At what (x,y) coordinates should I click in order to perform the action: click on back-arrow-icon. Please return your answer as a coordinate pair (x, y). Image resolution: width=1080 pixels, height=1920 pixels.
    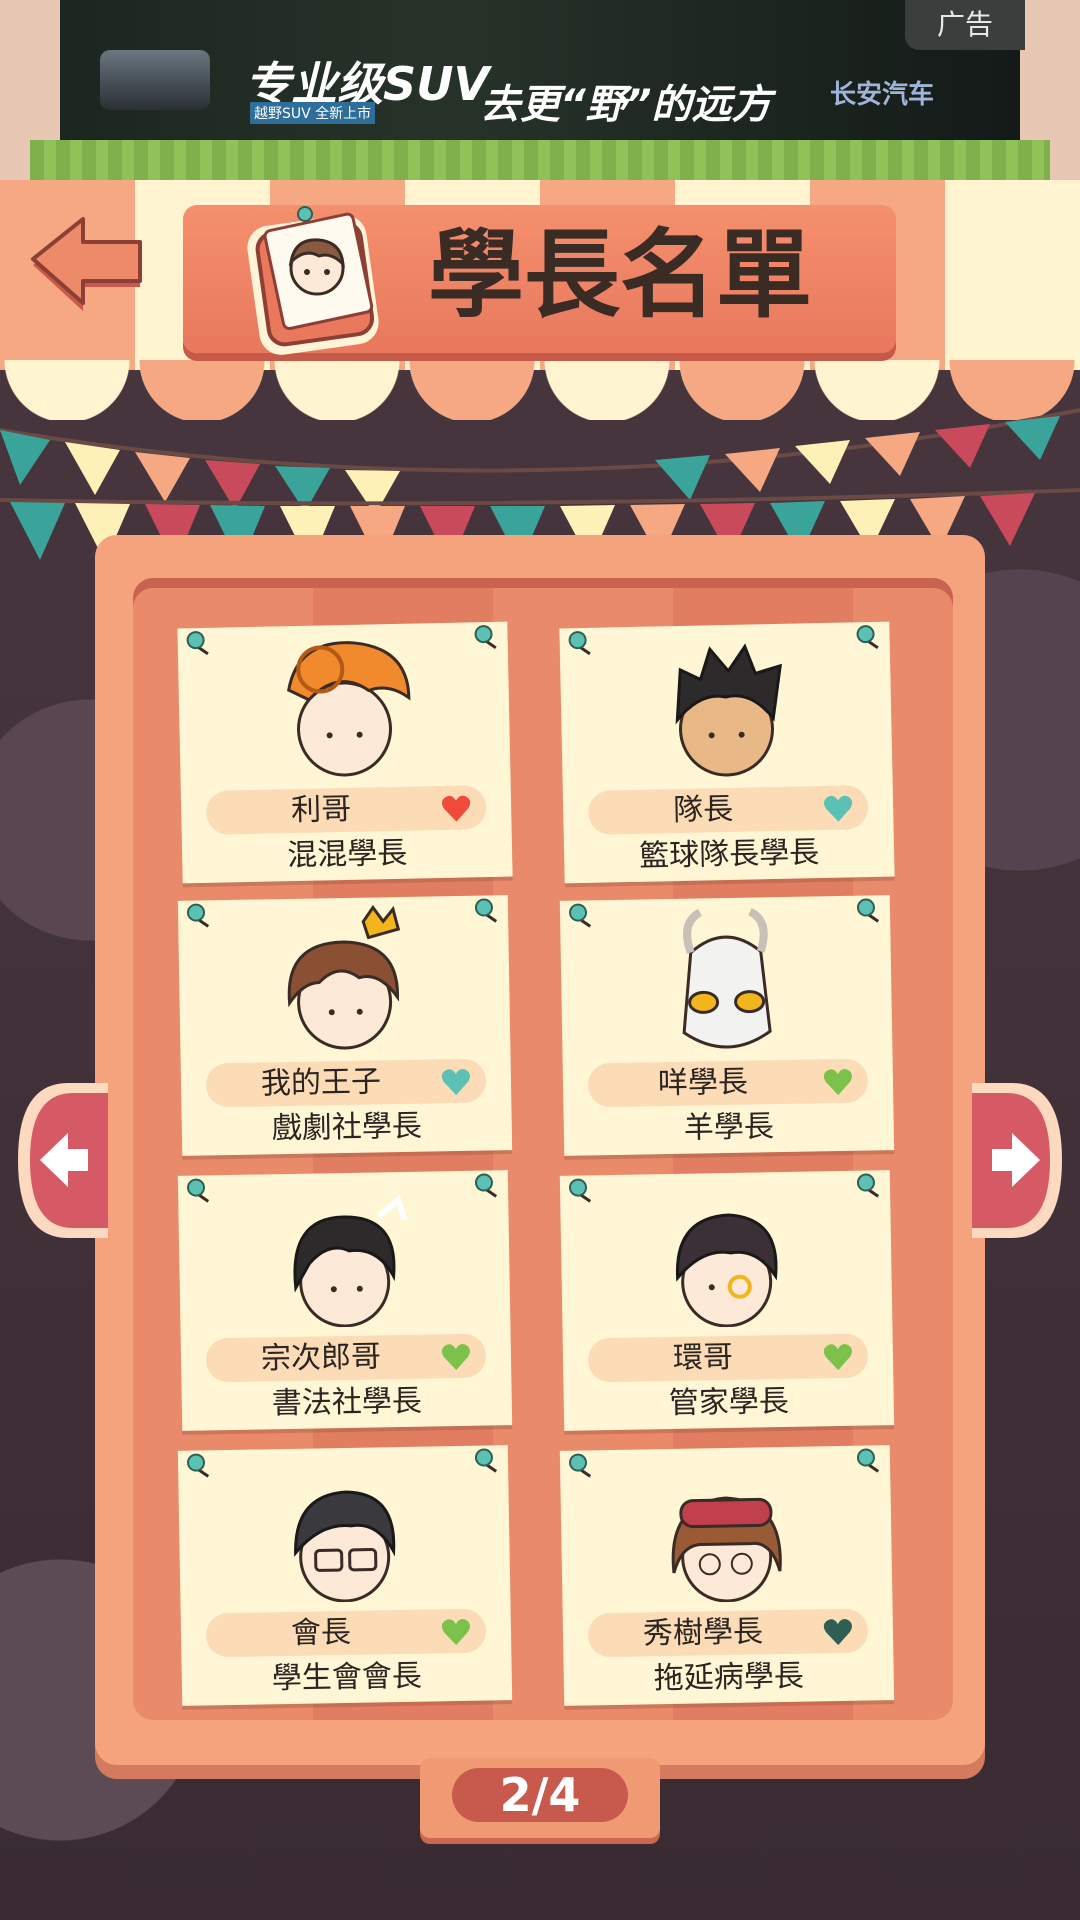
    Looking at the image, I should click on (86, 264).